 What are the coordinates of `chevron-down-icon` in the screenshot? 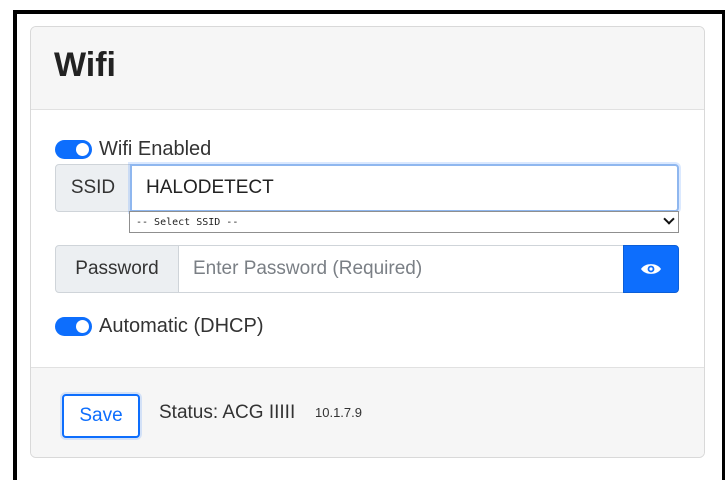 It's located at (669, 219).